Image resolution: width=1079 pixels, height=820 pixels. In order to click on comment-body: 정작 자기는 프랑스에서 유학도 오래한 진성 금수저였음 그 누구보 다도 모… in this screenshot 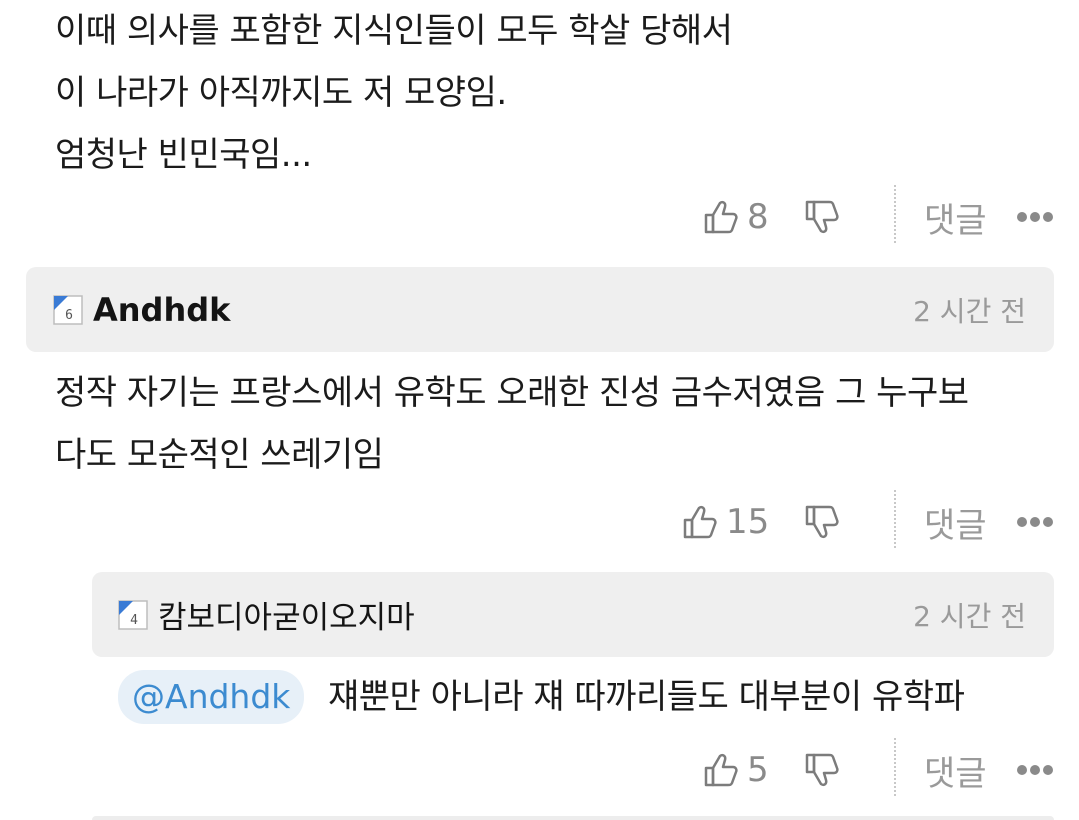, I will do `click(512, 424)`.